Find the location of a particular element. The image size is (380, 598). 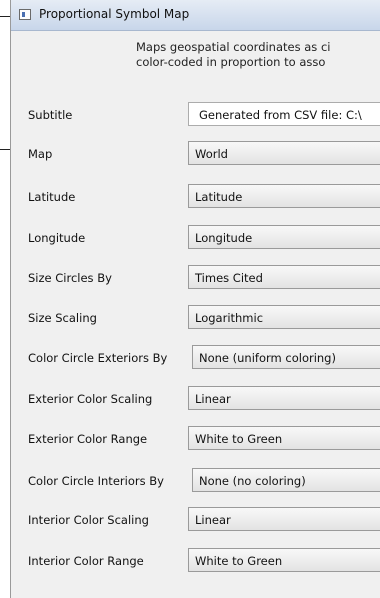

size-circles-by-label: Size Circles By is located at coordinates (70, 278).